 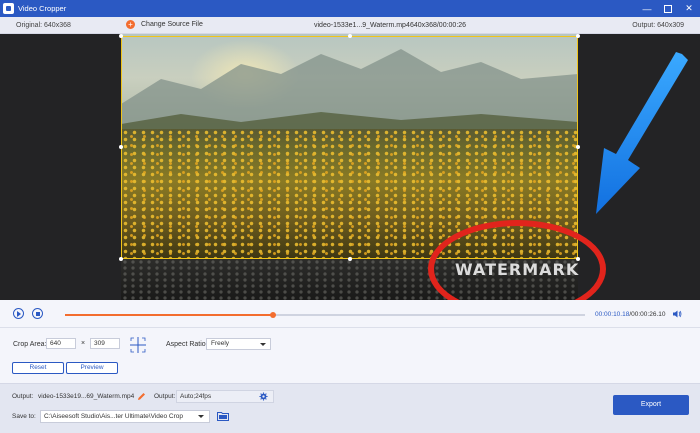 What do you see at coordinates (238, 344) in the screenshot?
I see `aspect-ratio-select: Freely` at bounding box center [238, 344].